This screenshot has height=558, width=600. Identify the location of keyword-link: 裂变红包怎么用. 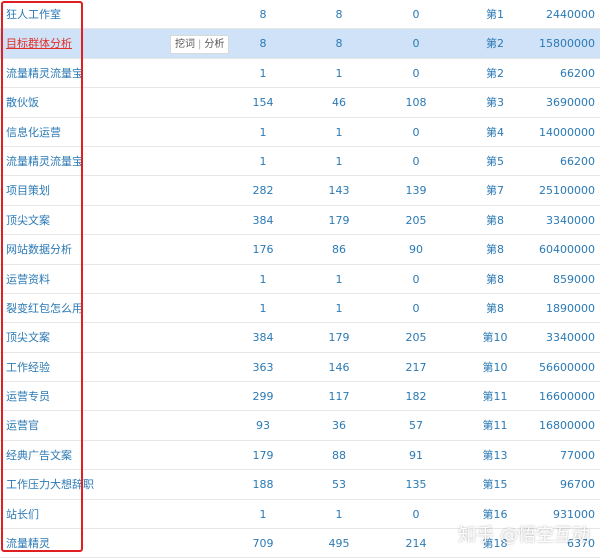
(44, 308).